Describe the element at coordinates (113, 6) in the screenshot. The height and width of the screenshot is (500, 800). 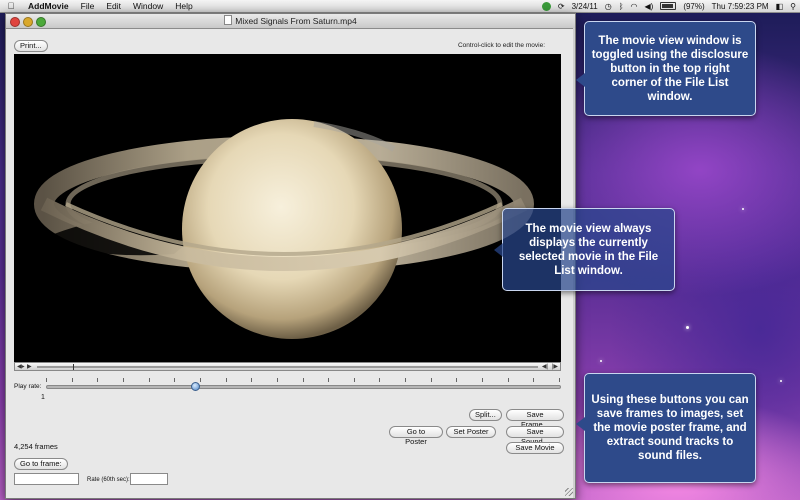
I see `menu-edit: Edit` at that location.